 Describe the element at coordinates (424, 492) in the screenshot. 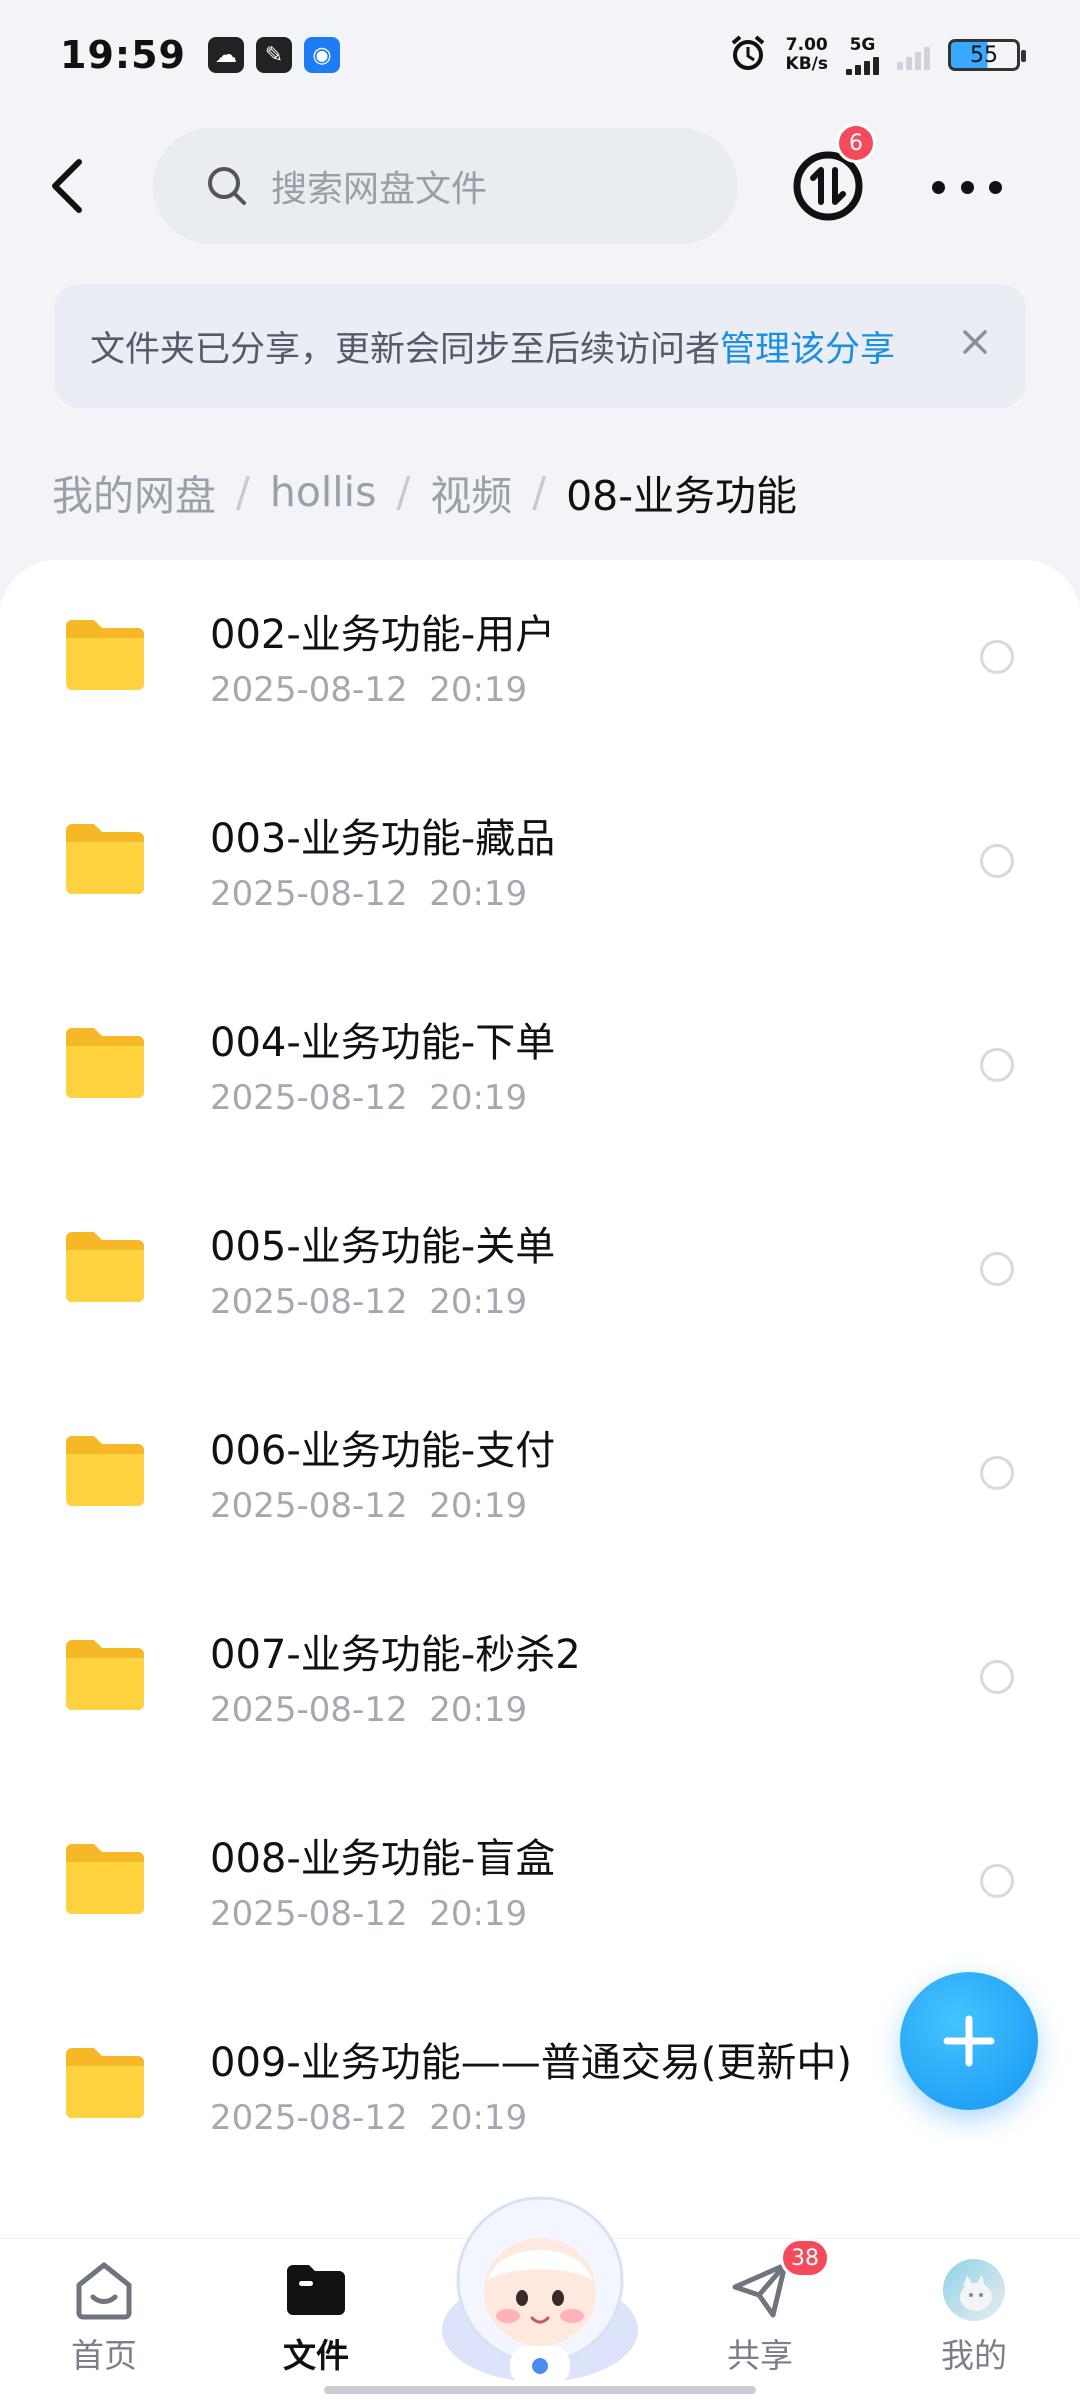

I see `breadcrumb: 我的网盘 / hollis / 视频 / 08-业务功能` at that location.